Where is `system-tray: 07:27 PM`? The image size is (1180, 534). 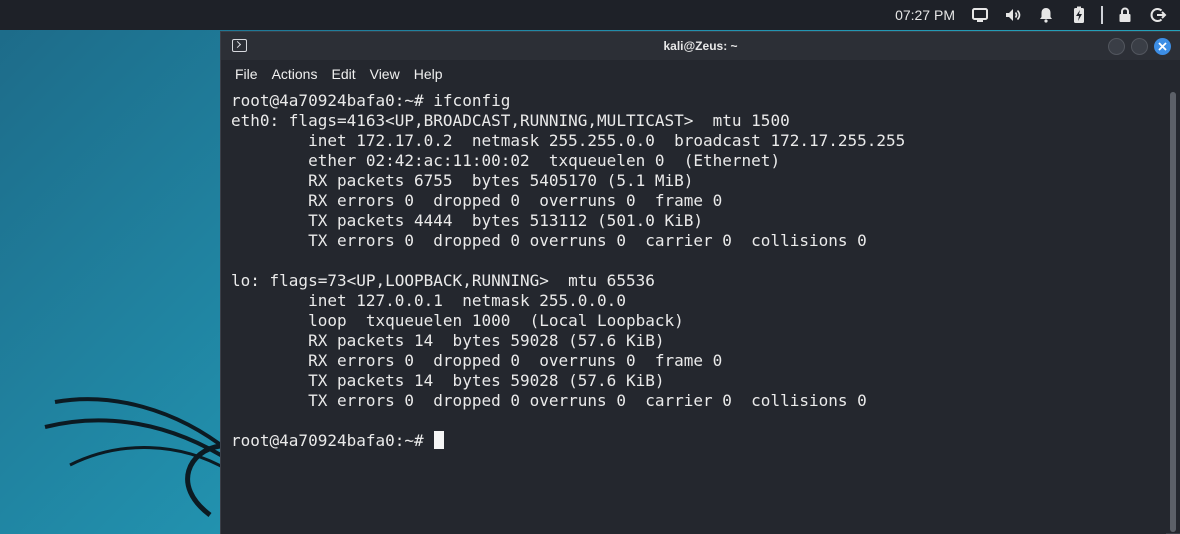
system-tray: 07:27 PM is located at coordinates (1037, 15).